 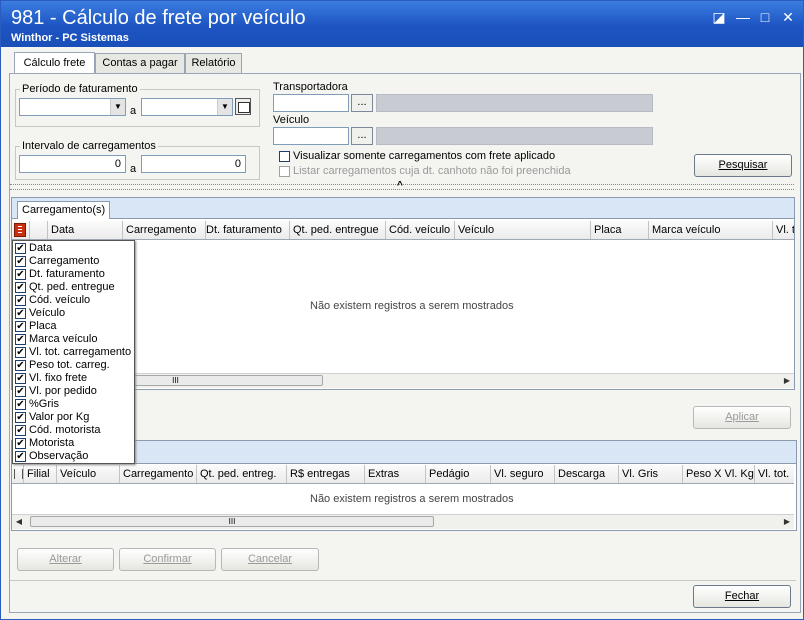 I want to click on column-header-qt-ped-entreg: Qt. ped. entreg., so click(x=242, y=474).